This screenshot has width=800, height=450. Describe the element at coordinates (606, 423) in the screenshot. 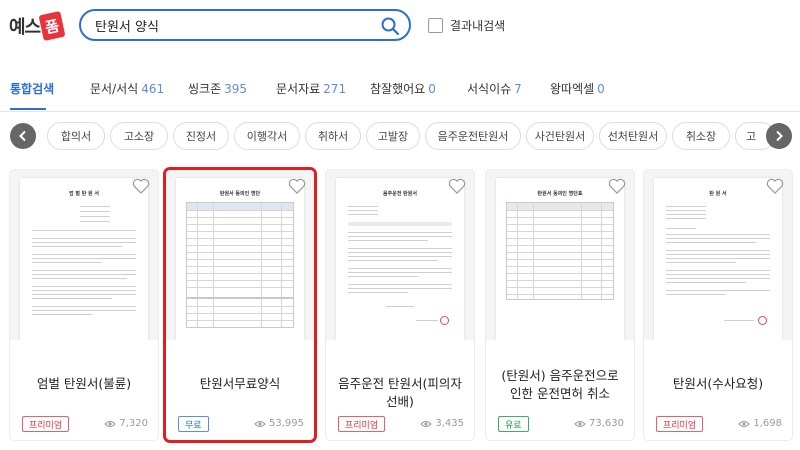

I see `view-count-value: 73,630` at that location.